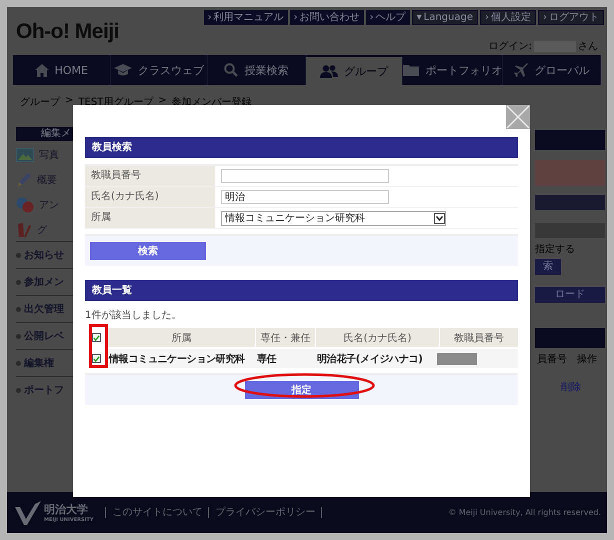  Describe the element at coordinates (439, 218) in the screenshot. I see `dropdown-arrow-icon` at that location.